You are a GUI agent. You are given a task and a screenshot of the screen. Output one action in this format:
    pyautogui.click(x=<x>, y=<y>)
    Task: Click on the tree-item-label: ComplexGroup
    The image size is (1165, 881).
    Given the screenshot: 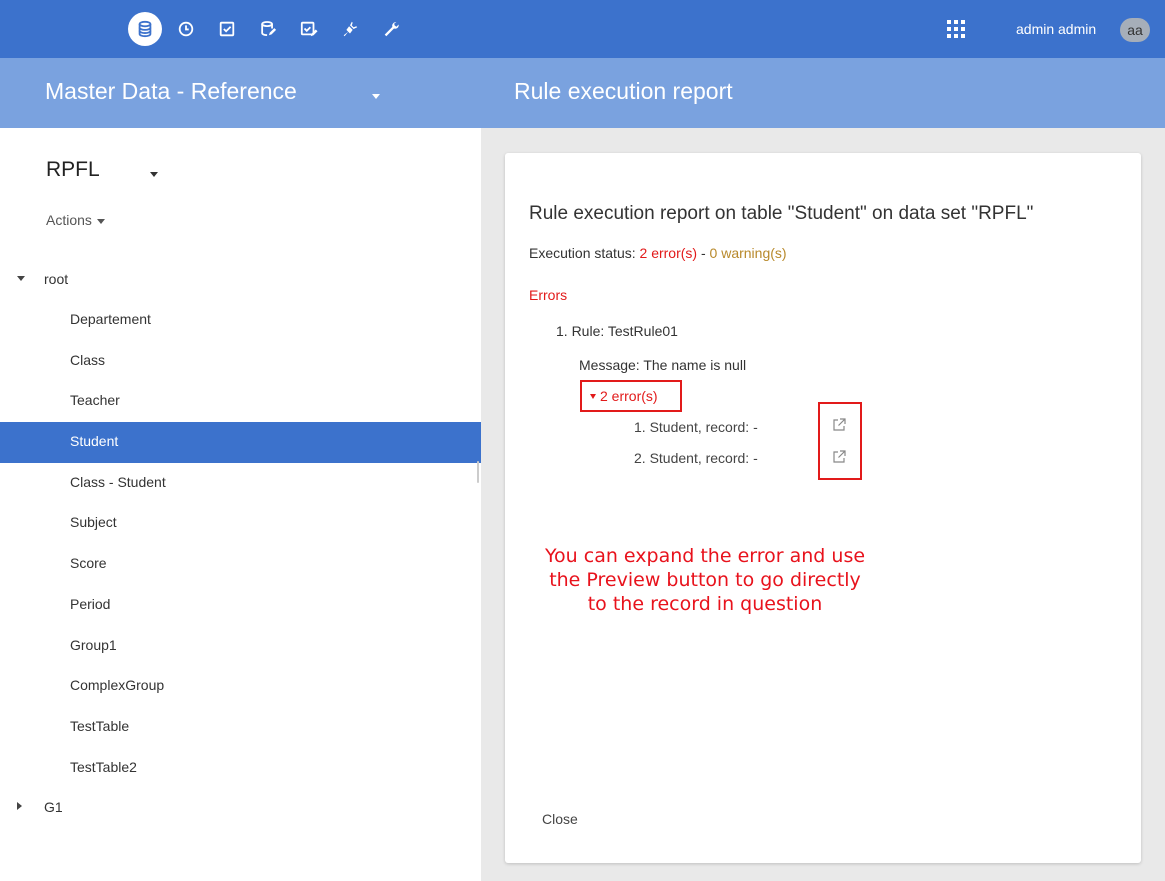 What is the action you would take?
    pyautogui.click(x=117, y=685)
    